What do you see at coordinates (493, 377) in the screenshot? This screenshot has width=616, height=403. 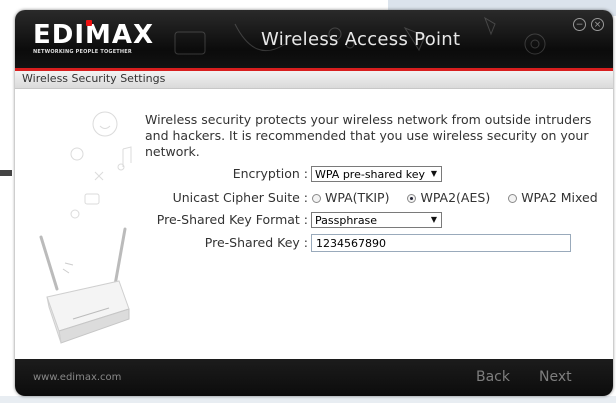 I see `back-button: Back` at bounding box center [493, 377].